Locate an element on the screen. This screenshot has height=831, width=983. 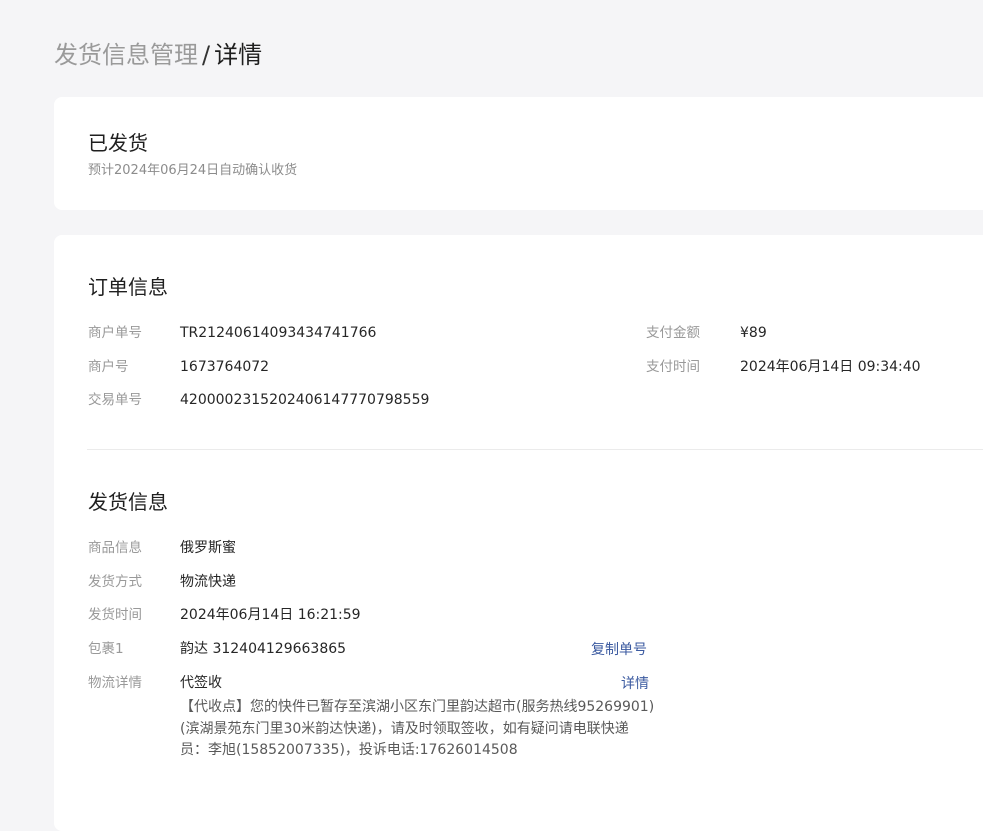
logistics-detail-link: 详情 is located at coordinates (635, 683).